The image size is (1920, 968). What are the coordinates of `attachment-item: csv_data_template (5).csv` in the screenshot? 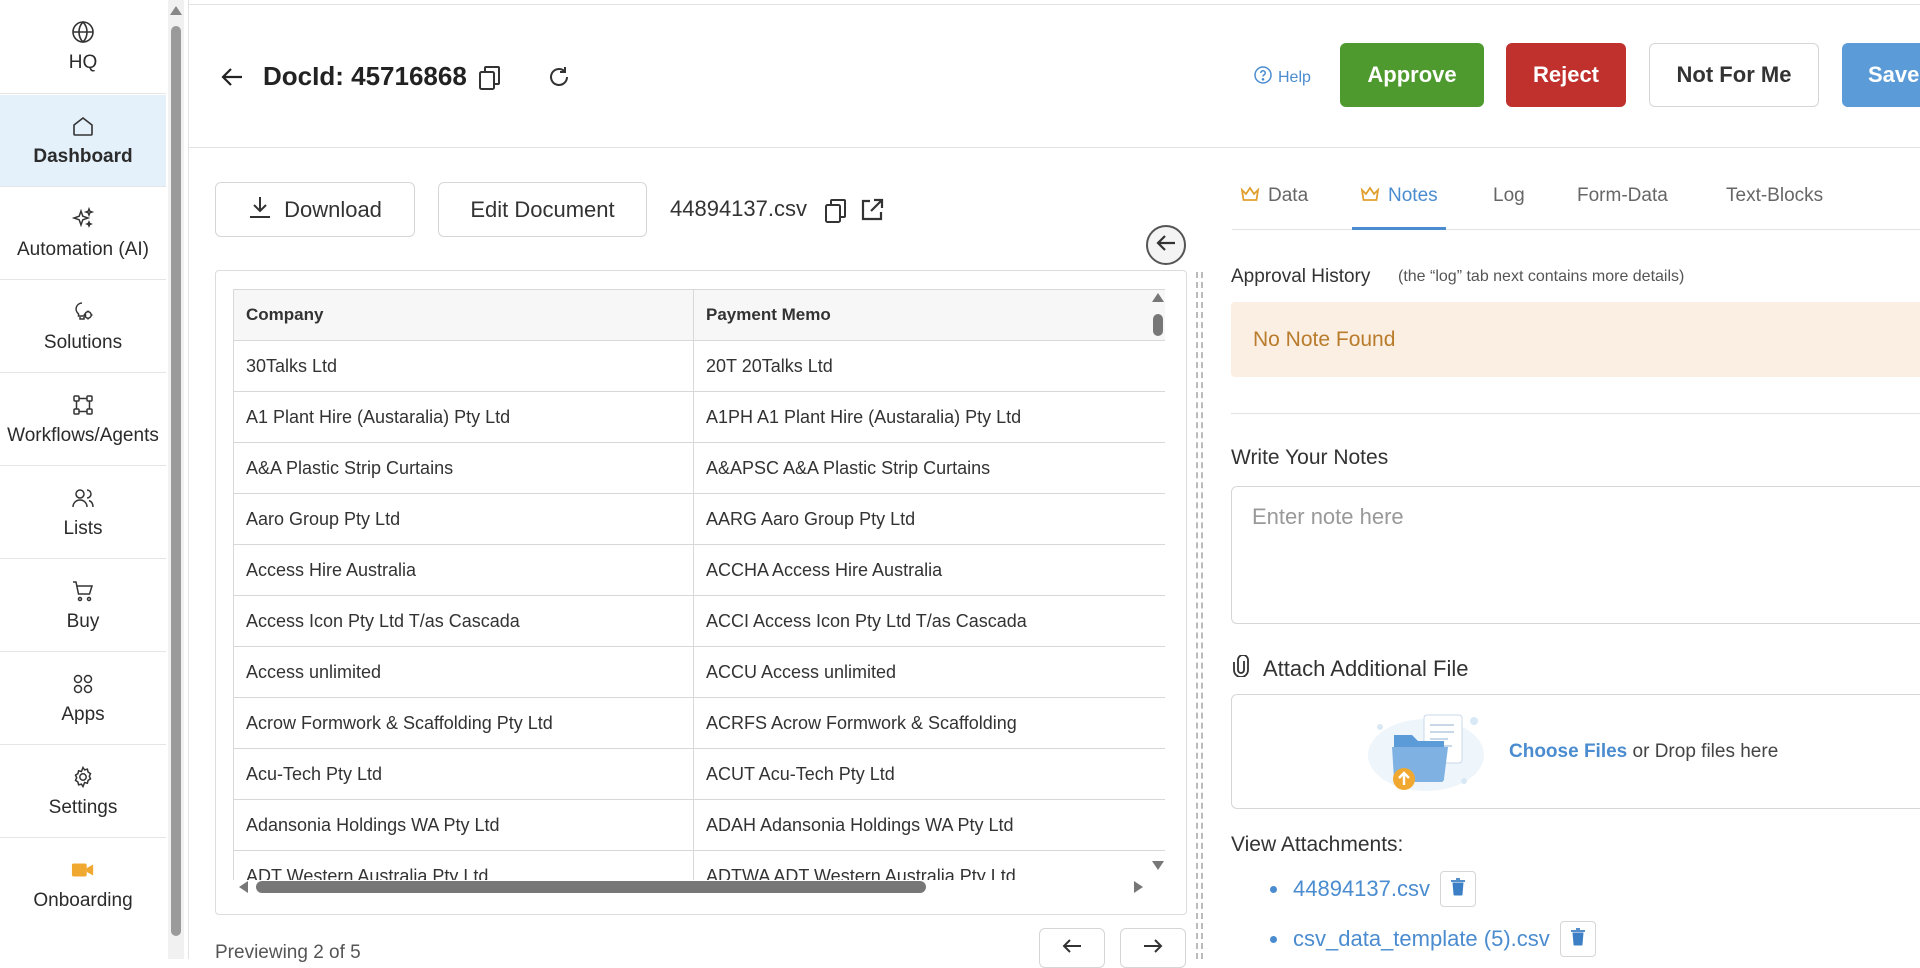 It's located at (1433, 939).